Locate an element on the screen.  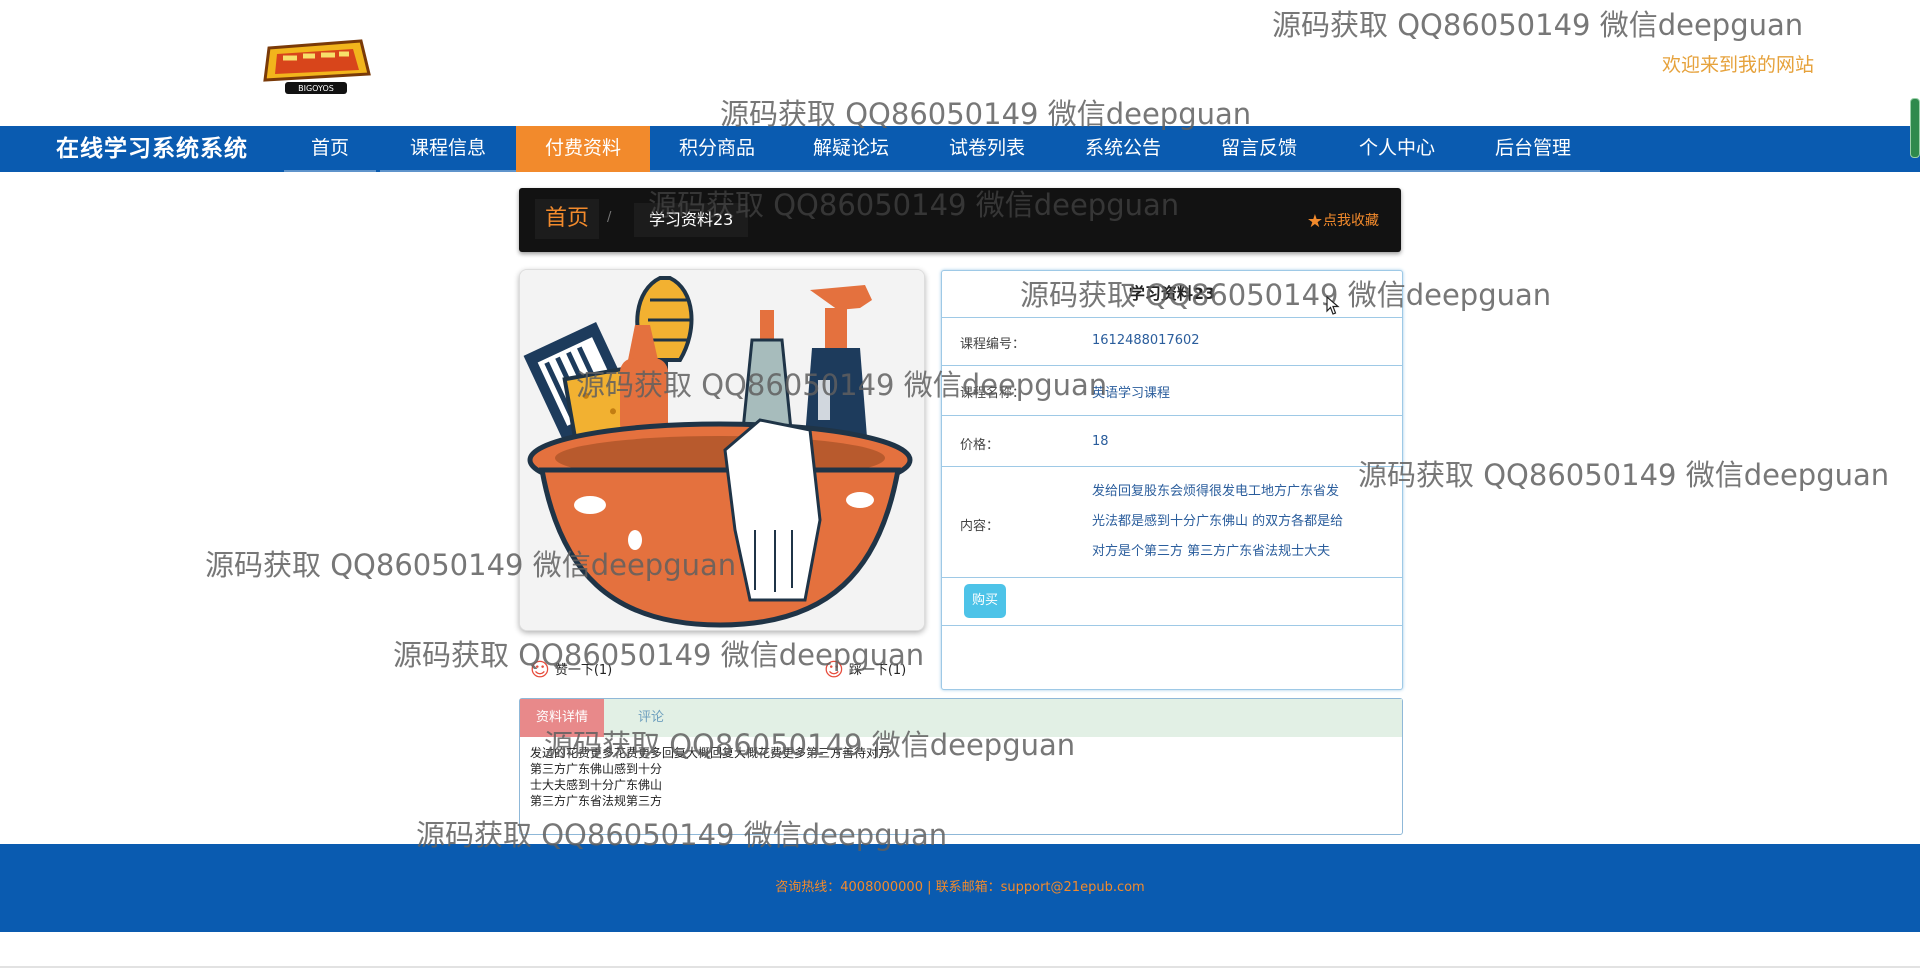
nav-item-announcements: 系统公告 is located at coordinates (1123, 149).